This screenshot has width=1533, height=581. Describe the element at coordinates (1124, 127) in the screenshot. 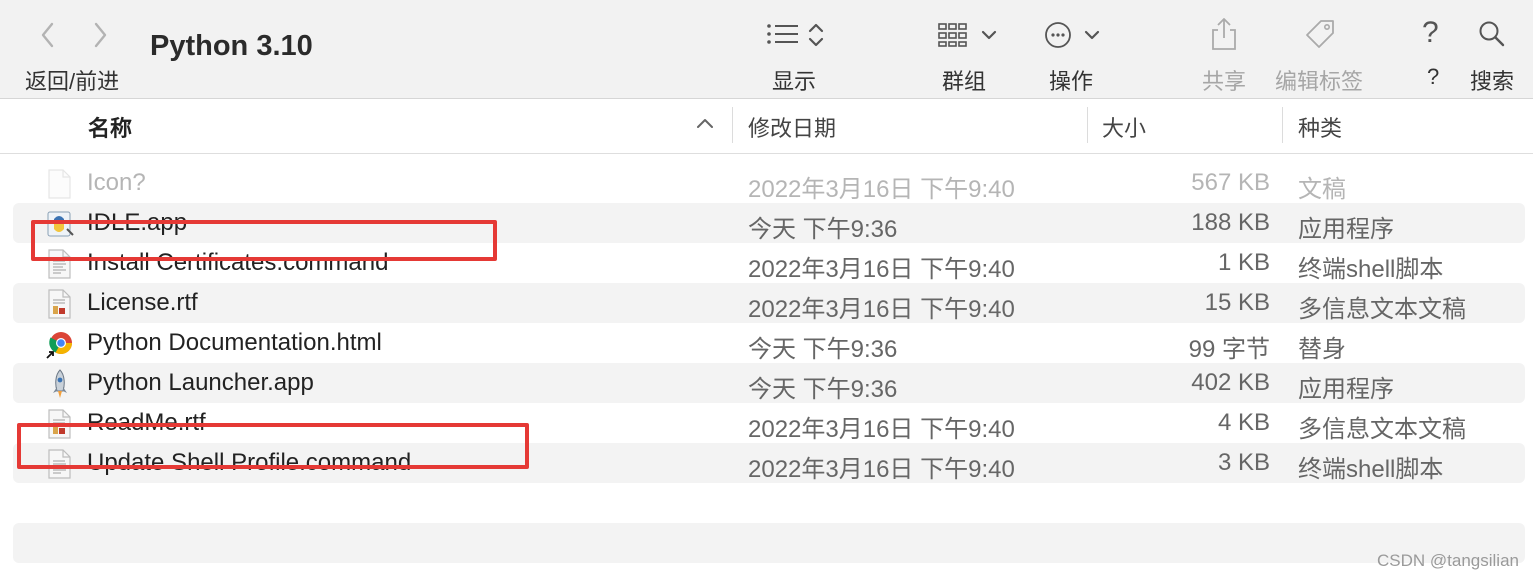

I see `column-header-size: 大小` at that location.